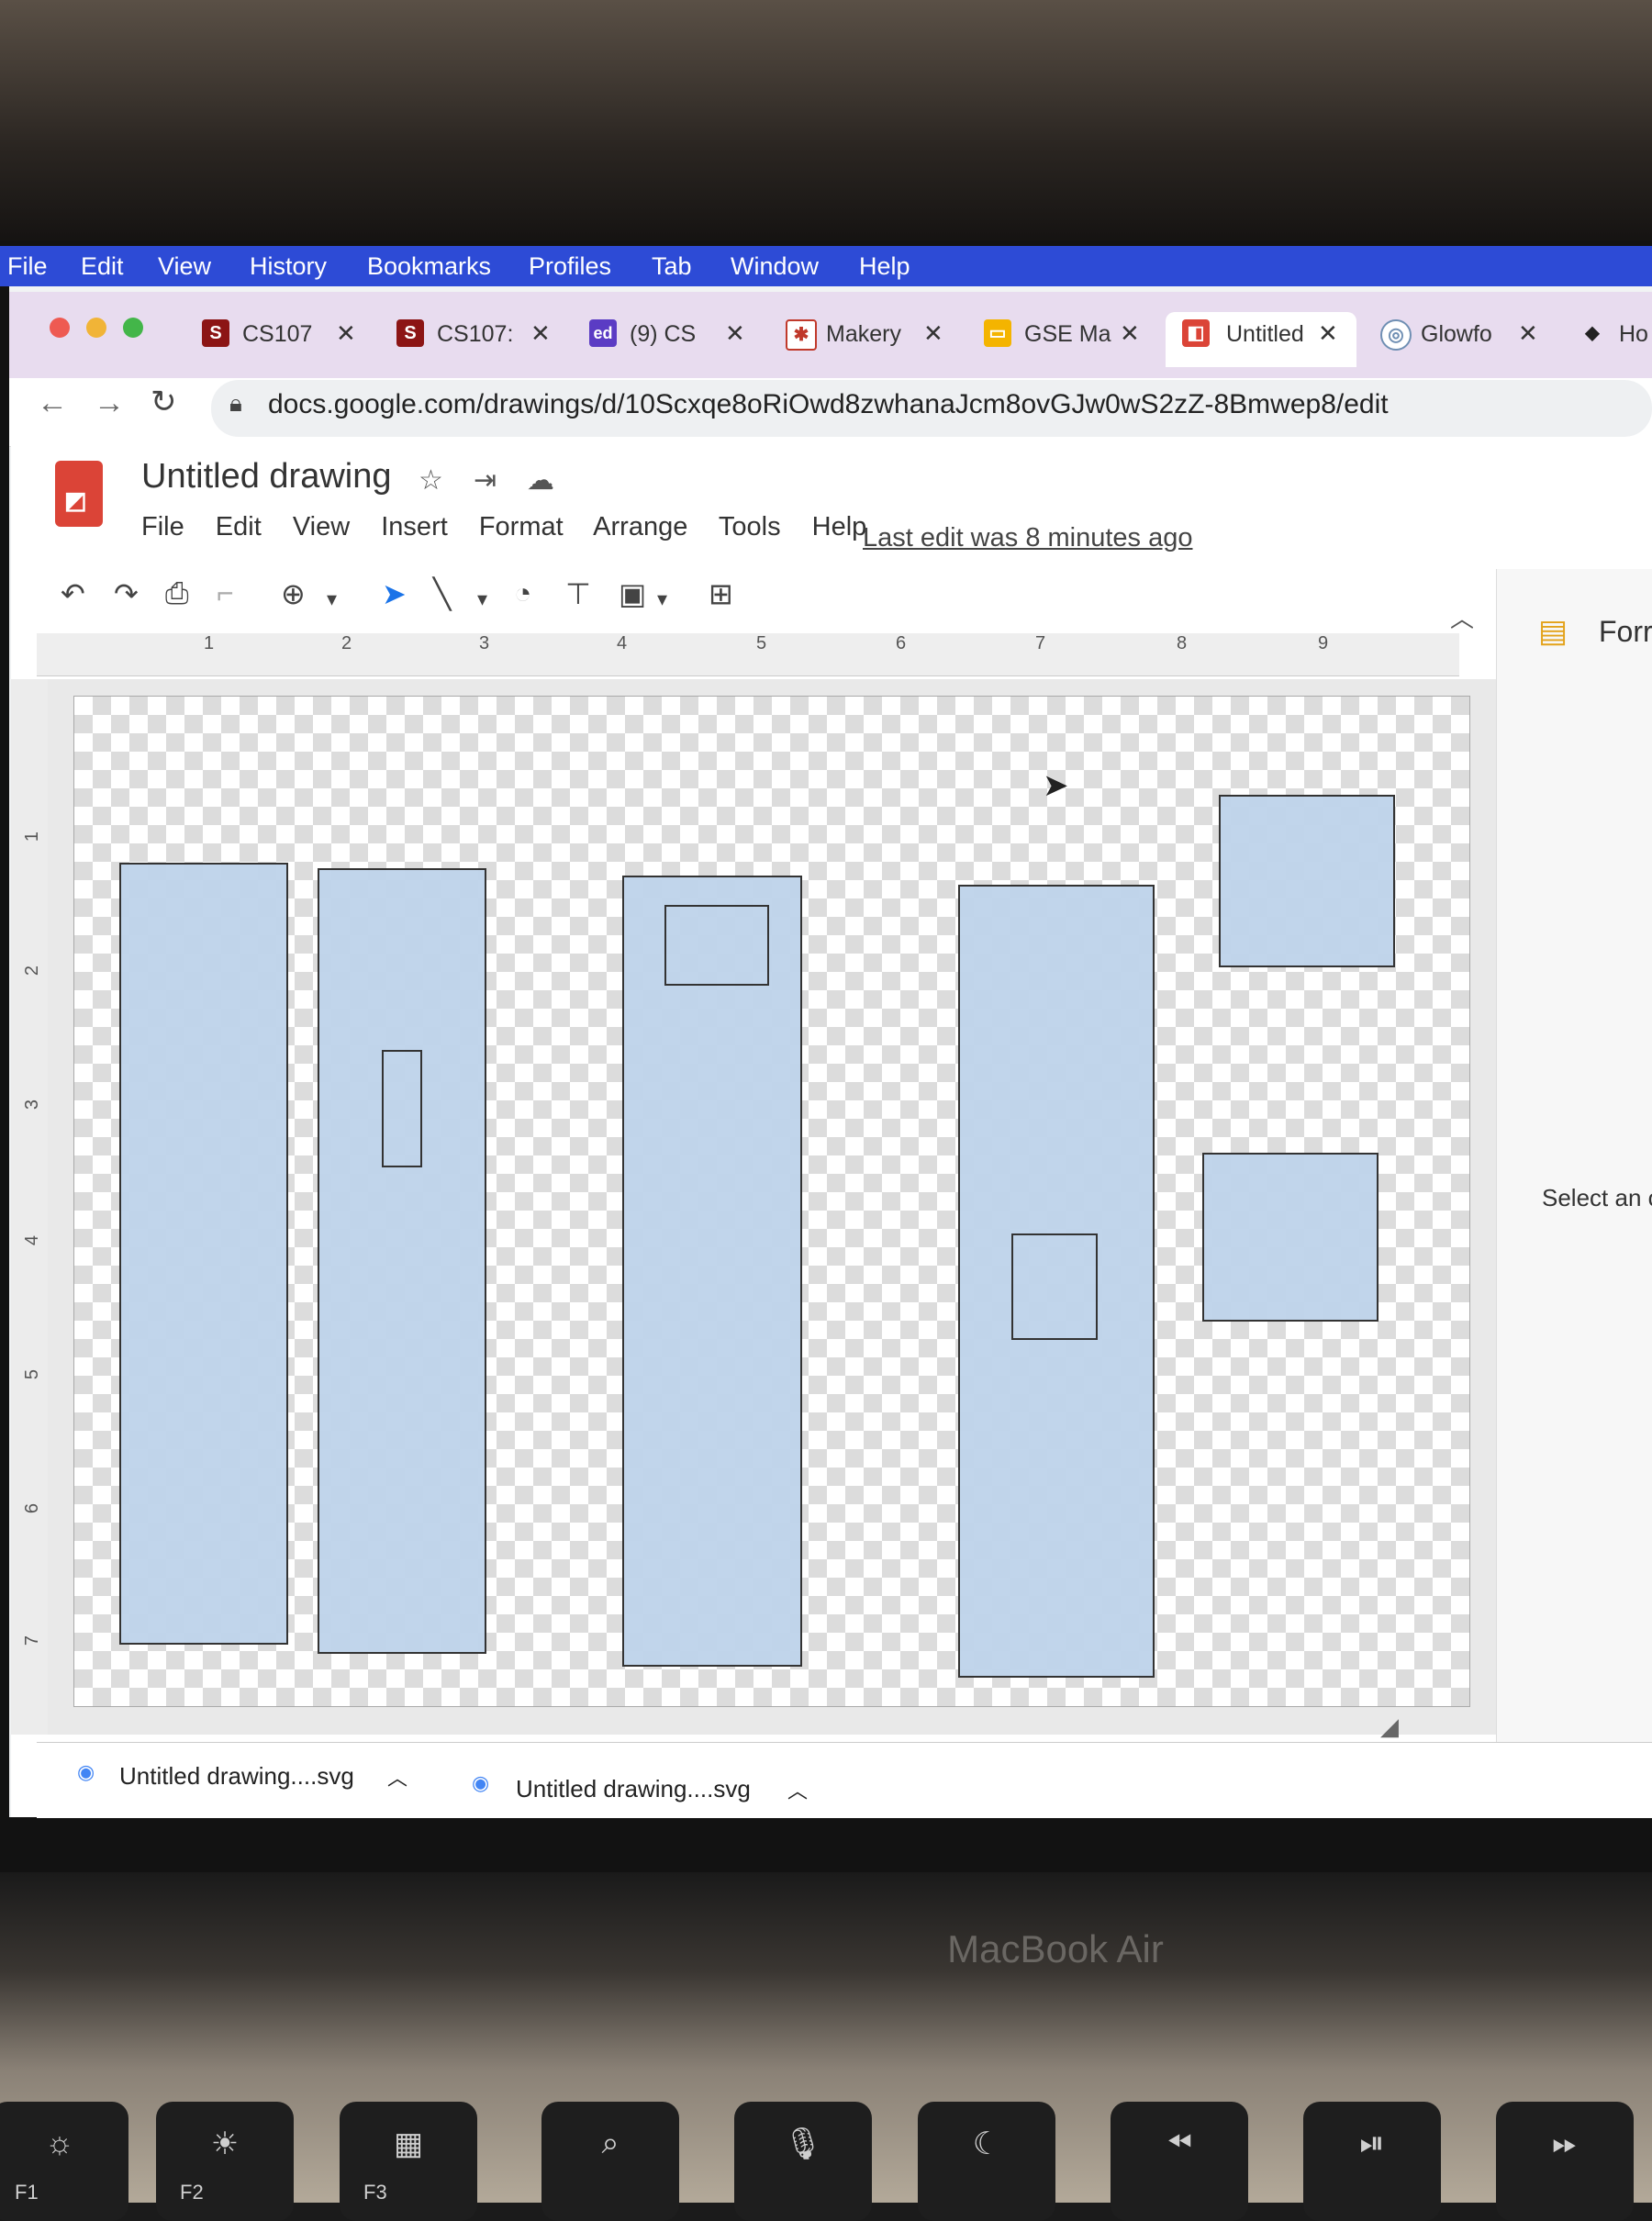  Describe the element at coordinates (278, 334) in the screenshot. I see `tab-title: CS107` at that location.